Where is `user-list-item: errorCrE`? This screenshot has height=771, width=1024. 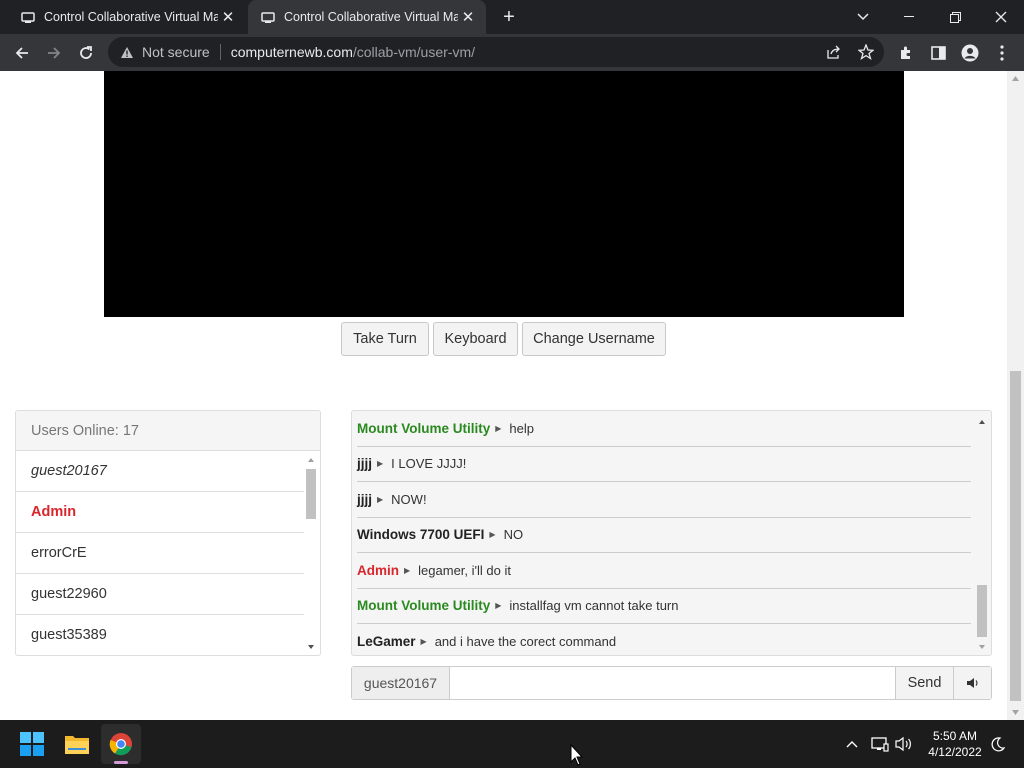 user-list-item: errorCrE is located at coordinates (160, 553).